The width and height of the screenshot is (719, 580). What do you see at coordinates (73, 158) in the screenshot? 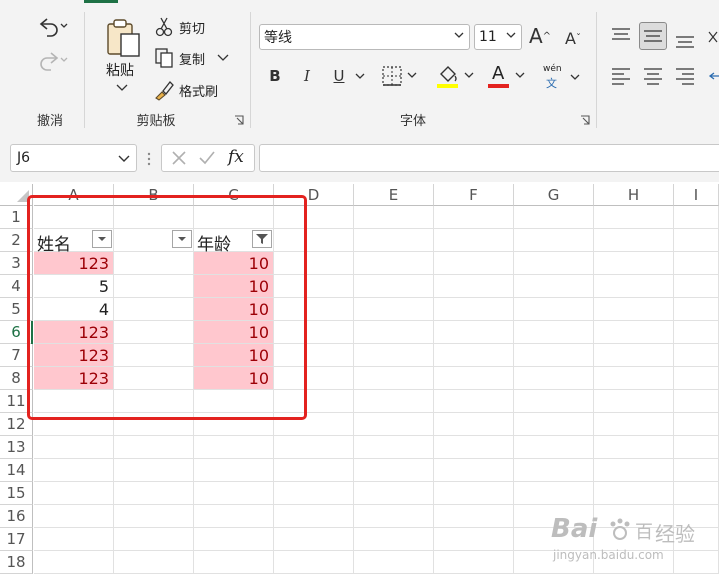
I see `name-box: J6` at bounding box center [73, 158].